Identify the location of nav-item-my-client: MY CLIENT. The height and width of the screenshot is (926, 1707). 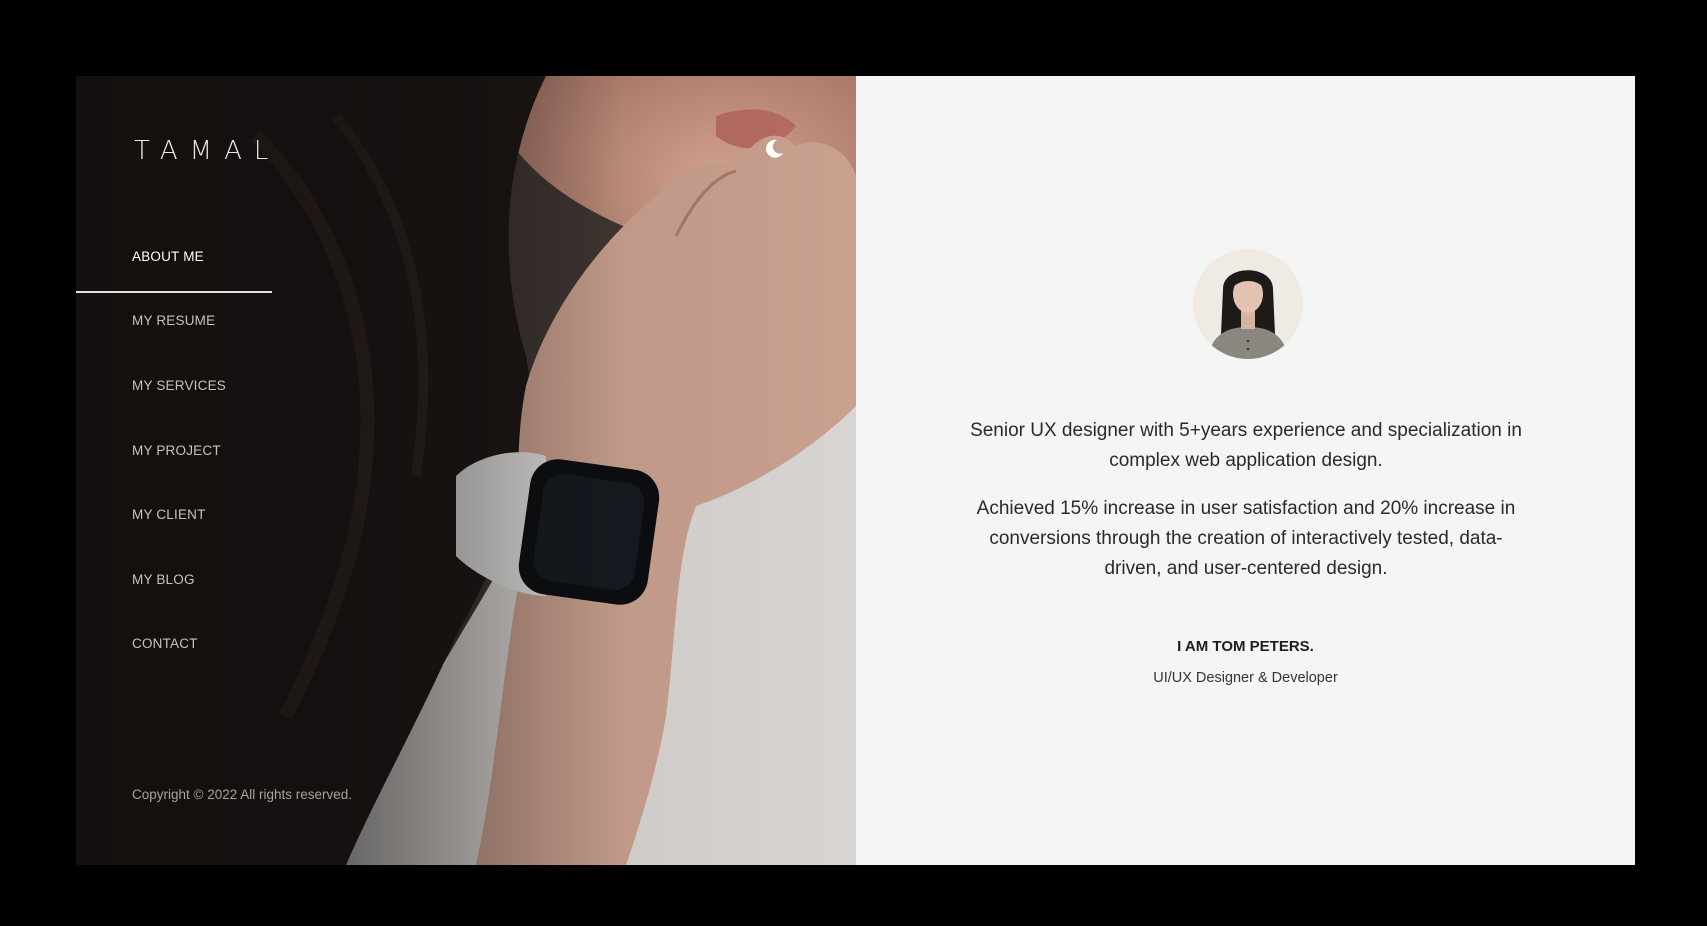
(206, 514).